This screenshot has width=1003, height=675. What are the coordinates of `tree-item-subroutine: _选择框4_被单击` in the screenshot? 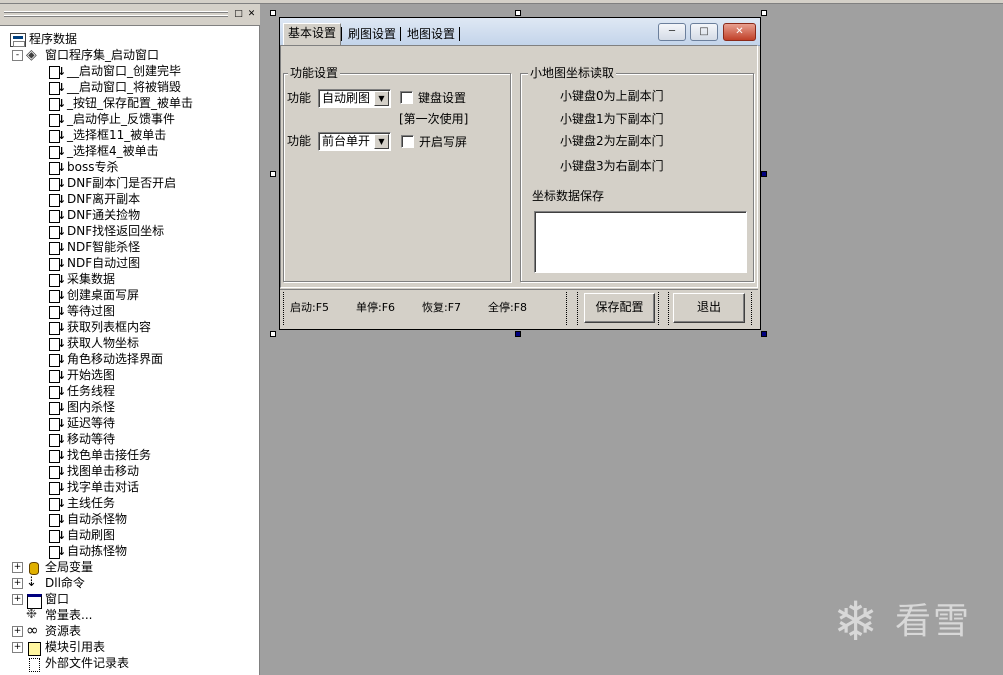 It's located at (103, 151).